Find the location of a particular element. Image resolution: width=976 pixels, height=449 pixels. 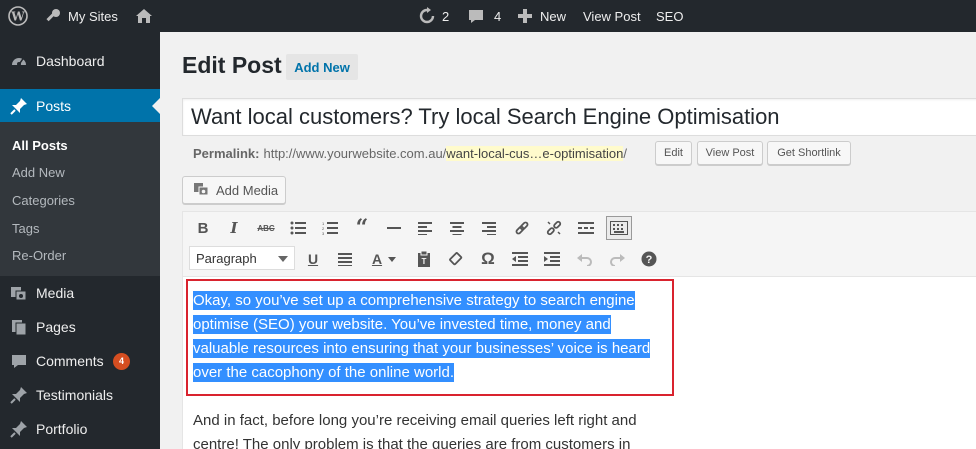

clear-formatting-icon is located at coordinates (456, 259).